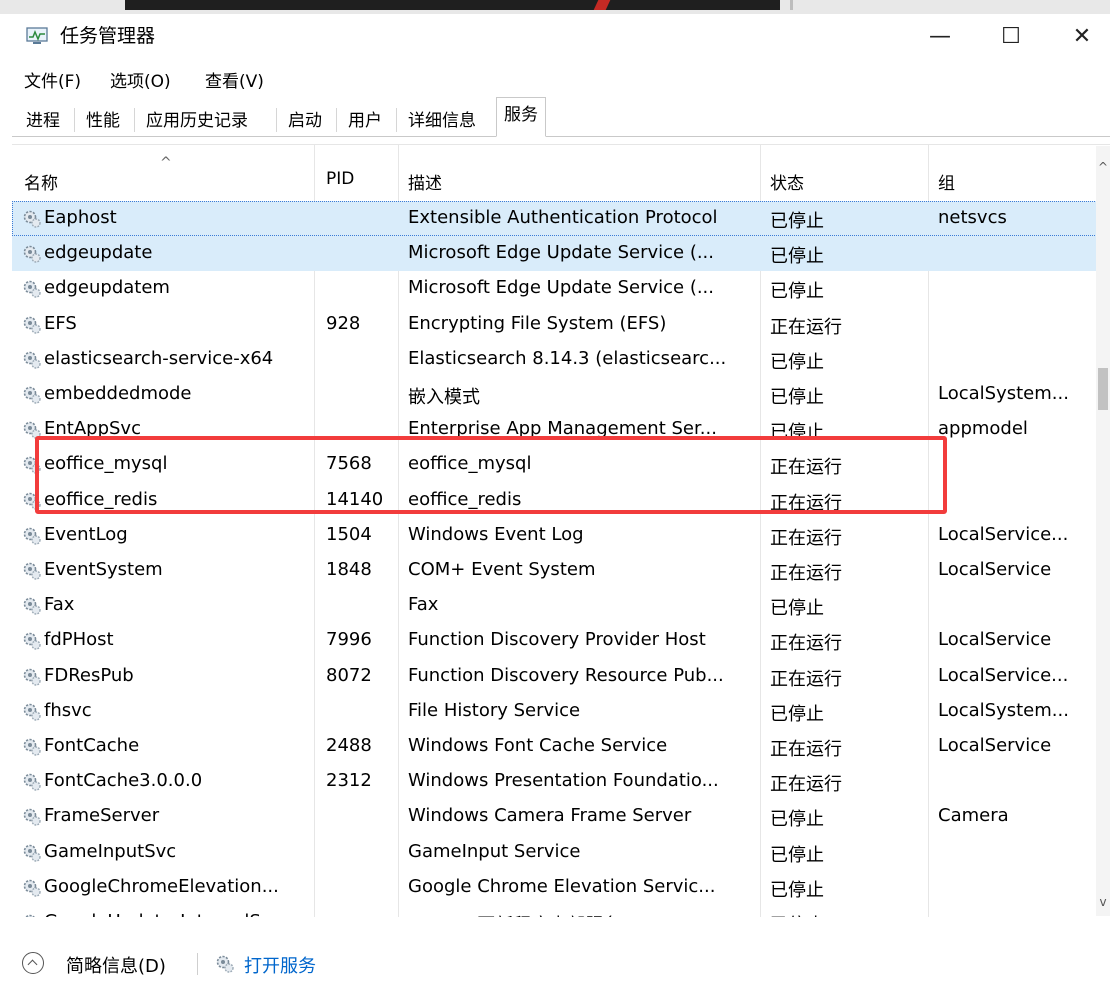  I want to click on service-name: FontCache, so click(92, 745).